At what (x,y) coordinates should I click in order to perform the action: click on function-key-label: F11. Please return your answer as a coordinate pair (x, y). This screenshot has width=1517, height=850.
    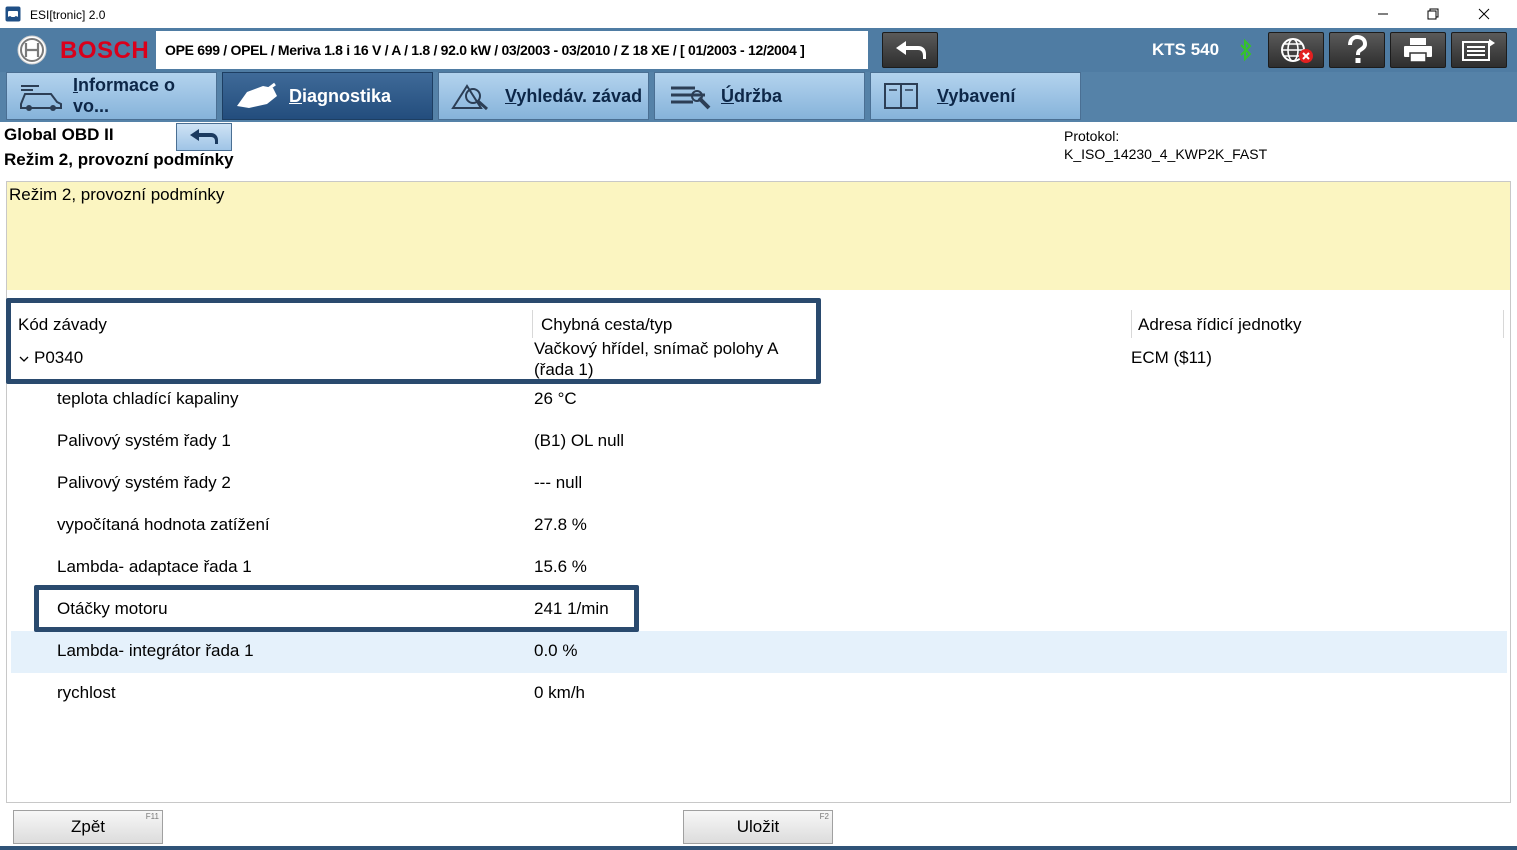
    Looking at the image, I should click on (152, 816).